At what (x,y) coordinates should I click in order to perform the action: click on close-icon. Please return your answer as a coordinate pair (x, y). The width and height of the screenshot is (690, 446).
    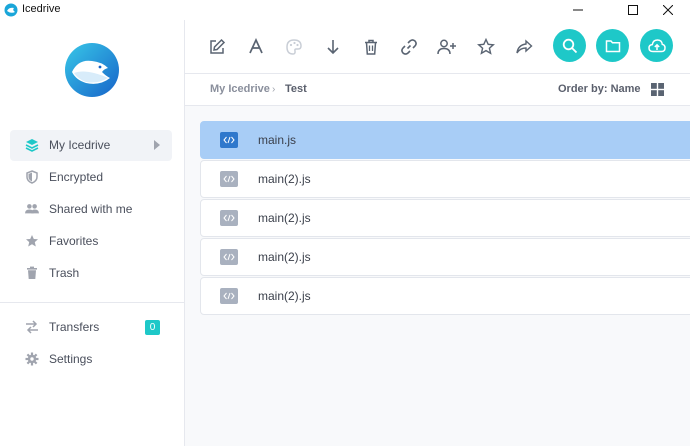
    Looking at the image, I should click on (668, 10).